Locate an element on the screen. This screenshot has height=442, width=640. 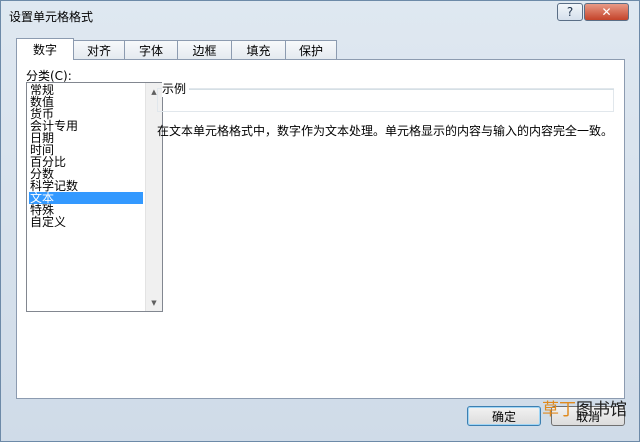
help-button: ? is located at coordinates (570, 12).